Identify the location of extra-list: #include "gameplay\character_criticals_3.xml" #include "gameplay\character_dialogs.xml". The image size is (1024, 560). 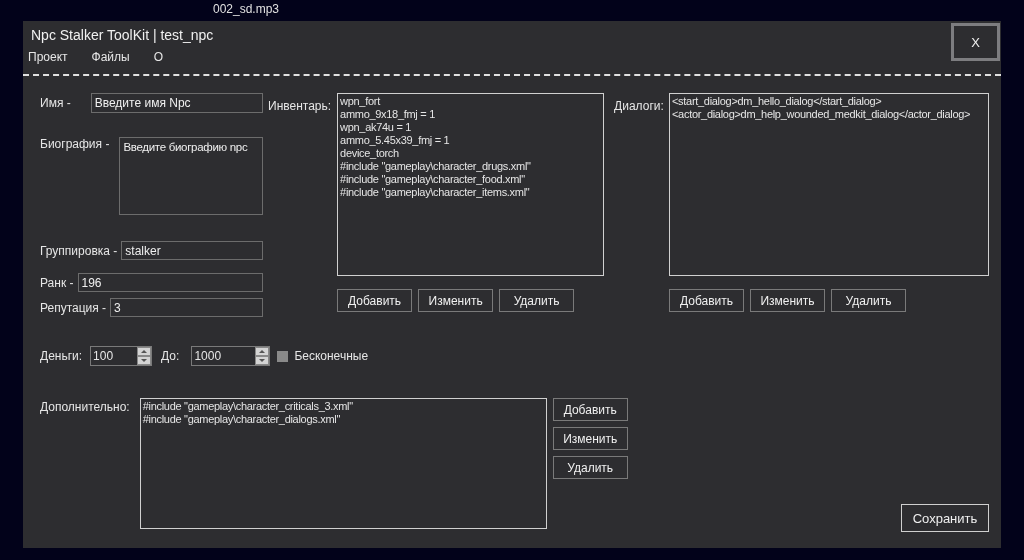
(343, 463).